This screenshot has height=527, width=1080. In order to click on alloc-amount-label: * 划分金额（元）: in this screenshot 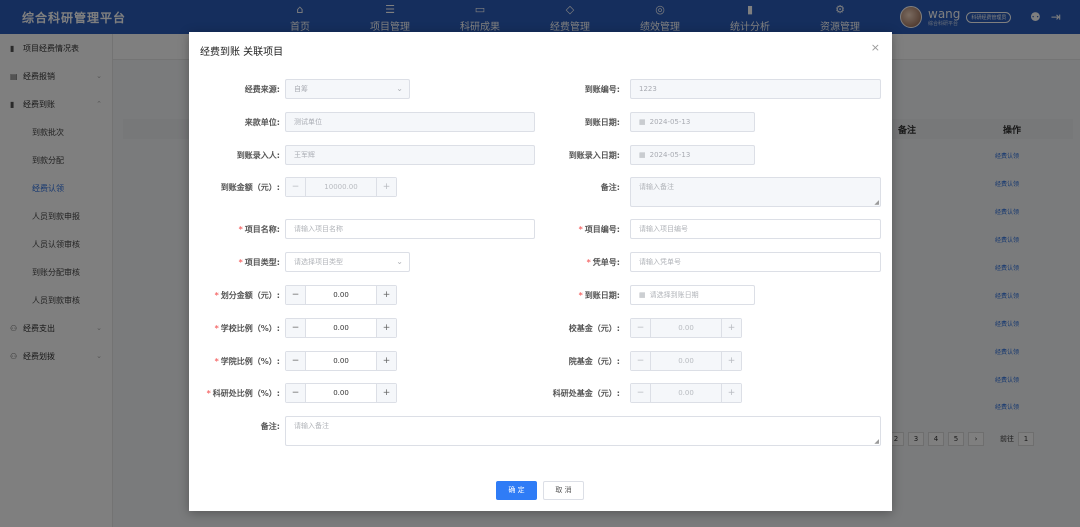, I will do `click(247, 295)`.